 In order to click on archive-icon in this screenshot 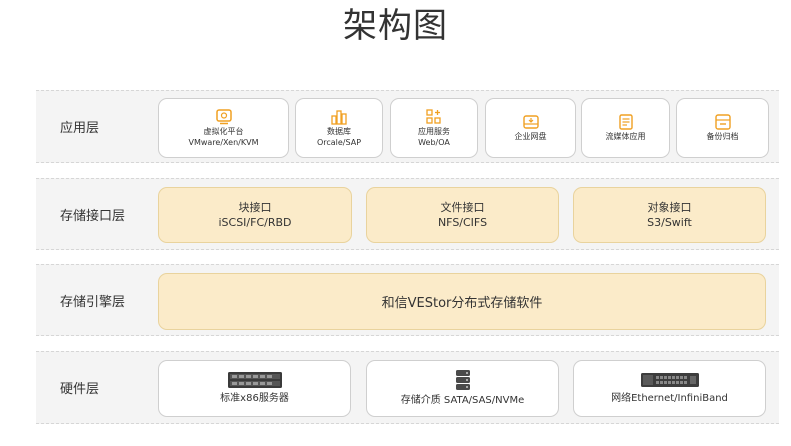, I will do `click(722, 122)`.